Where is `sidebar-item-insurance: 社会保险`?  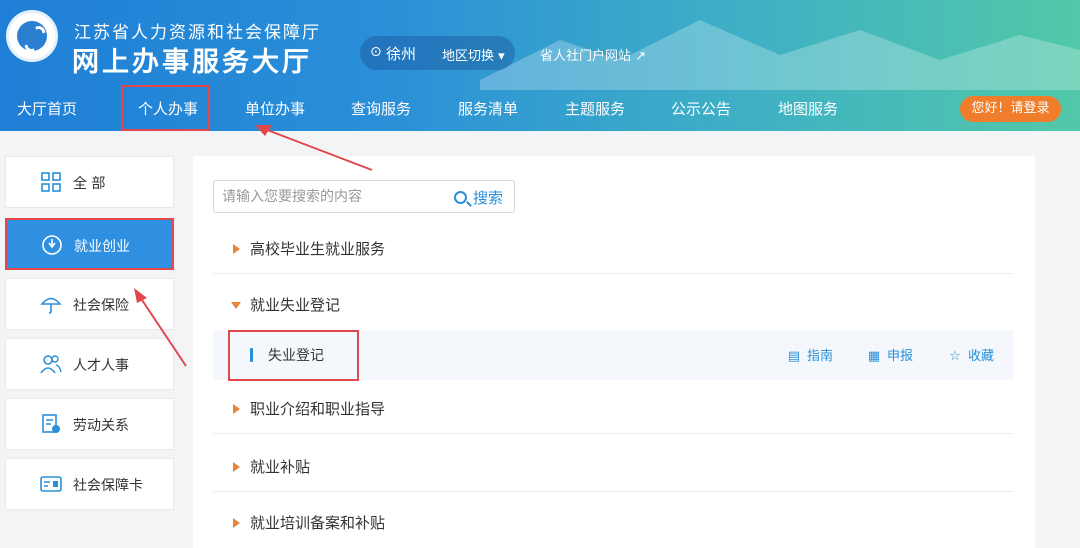 sidebar-item-insurance: 社会保险 is located at coordinates (89, 304).